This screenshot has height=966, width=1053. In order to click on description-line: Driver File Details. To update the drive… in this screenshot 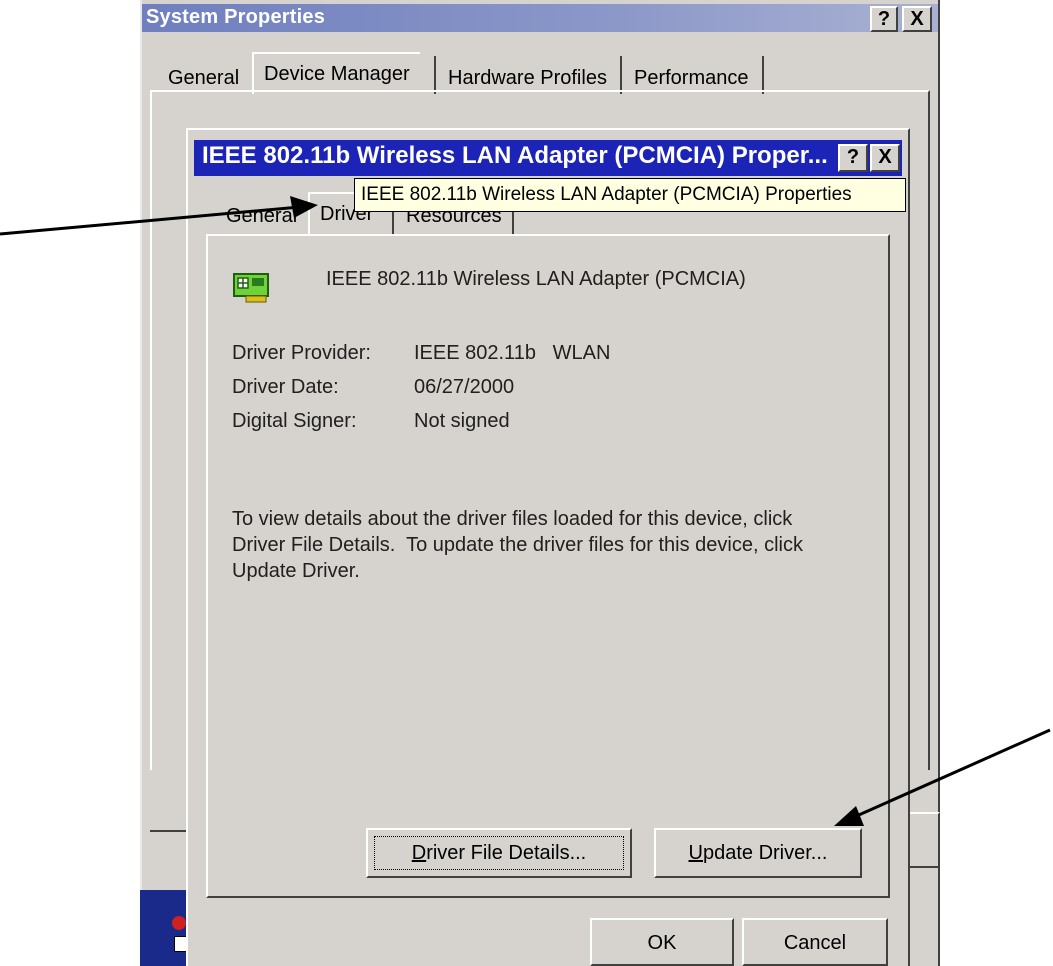, I will do `click(517, 545)`.